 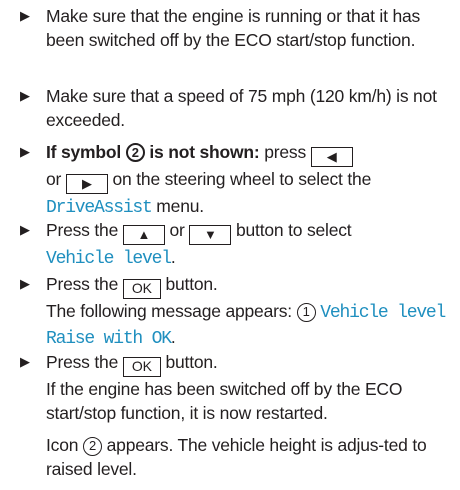 I want to click on step-5-text-d: ., so click(x=173, y=337).